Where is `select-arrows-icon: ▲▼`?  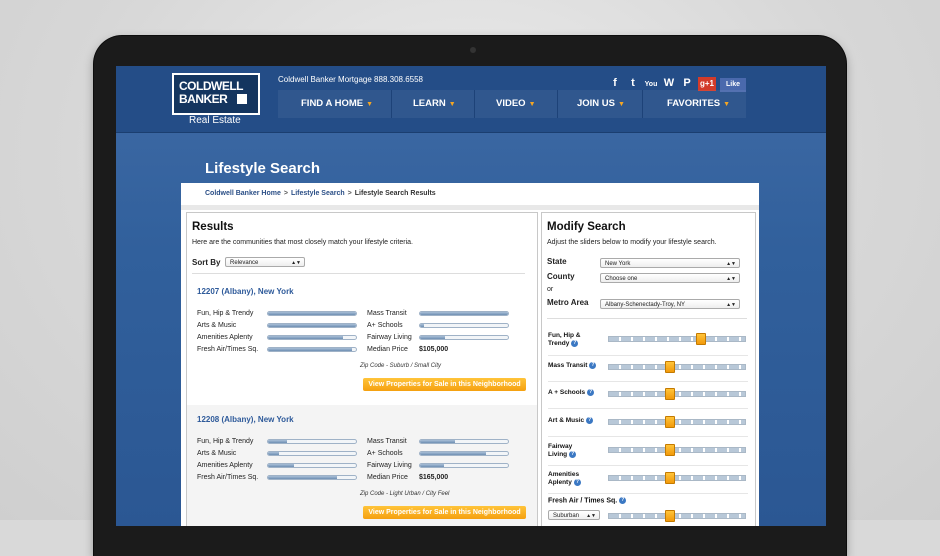
select-arrows-icon: ▲▼ is located at coordinates (731, 305).